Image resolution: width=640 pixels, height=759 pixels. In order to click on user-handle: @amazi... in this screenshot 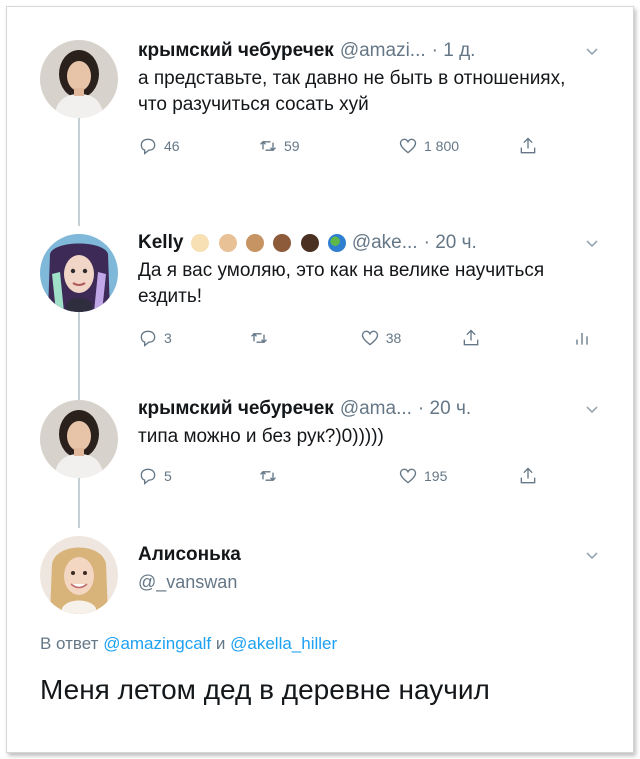, I will do `click(383, 51)`.